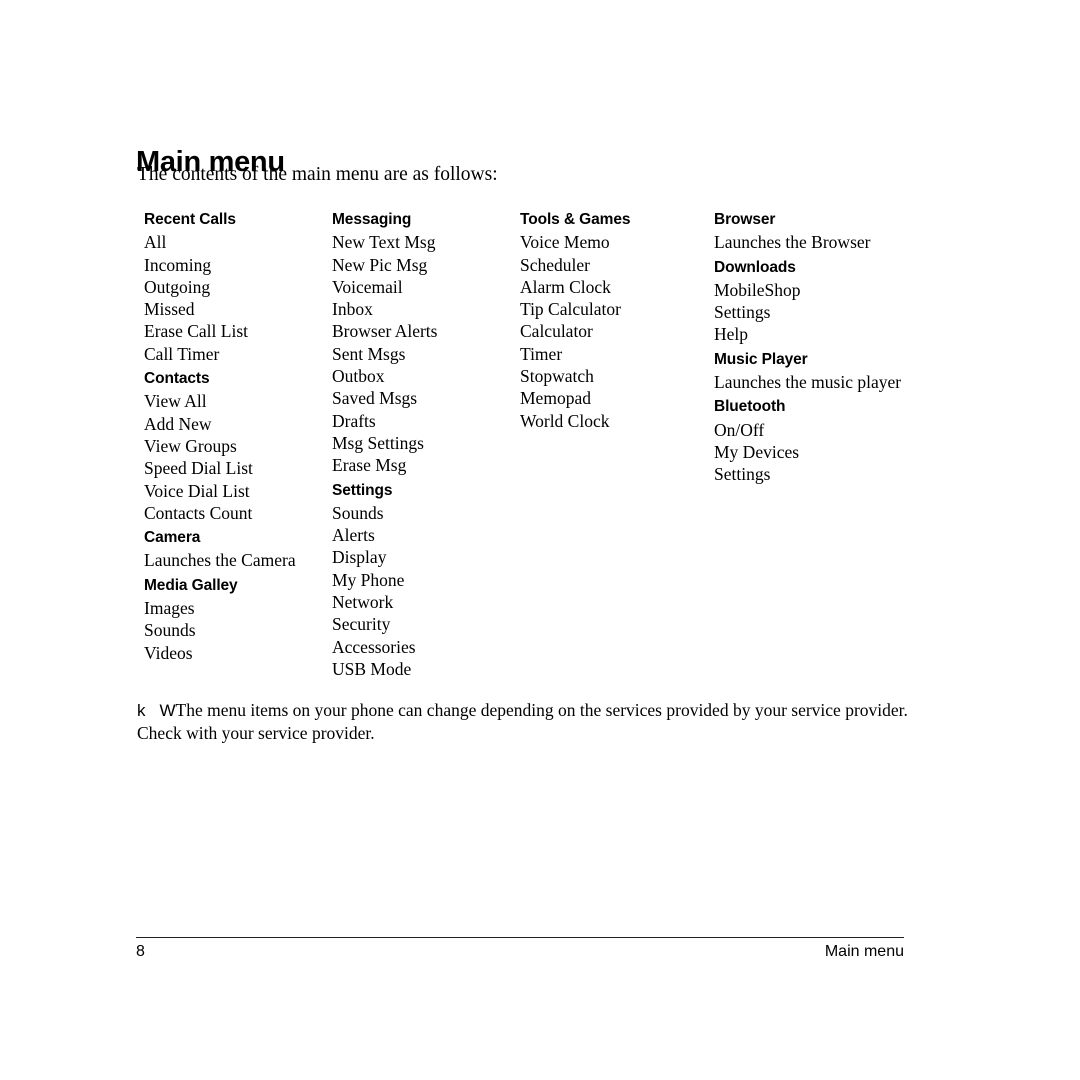 The image size is (1080, 1080). What do you see at coordinates (190, 445) in the screenshot?
I see `menu-item: View Groups` at bounding box center [190, 445].